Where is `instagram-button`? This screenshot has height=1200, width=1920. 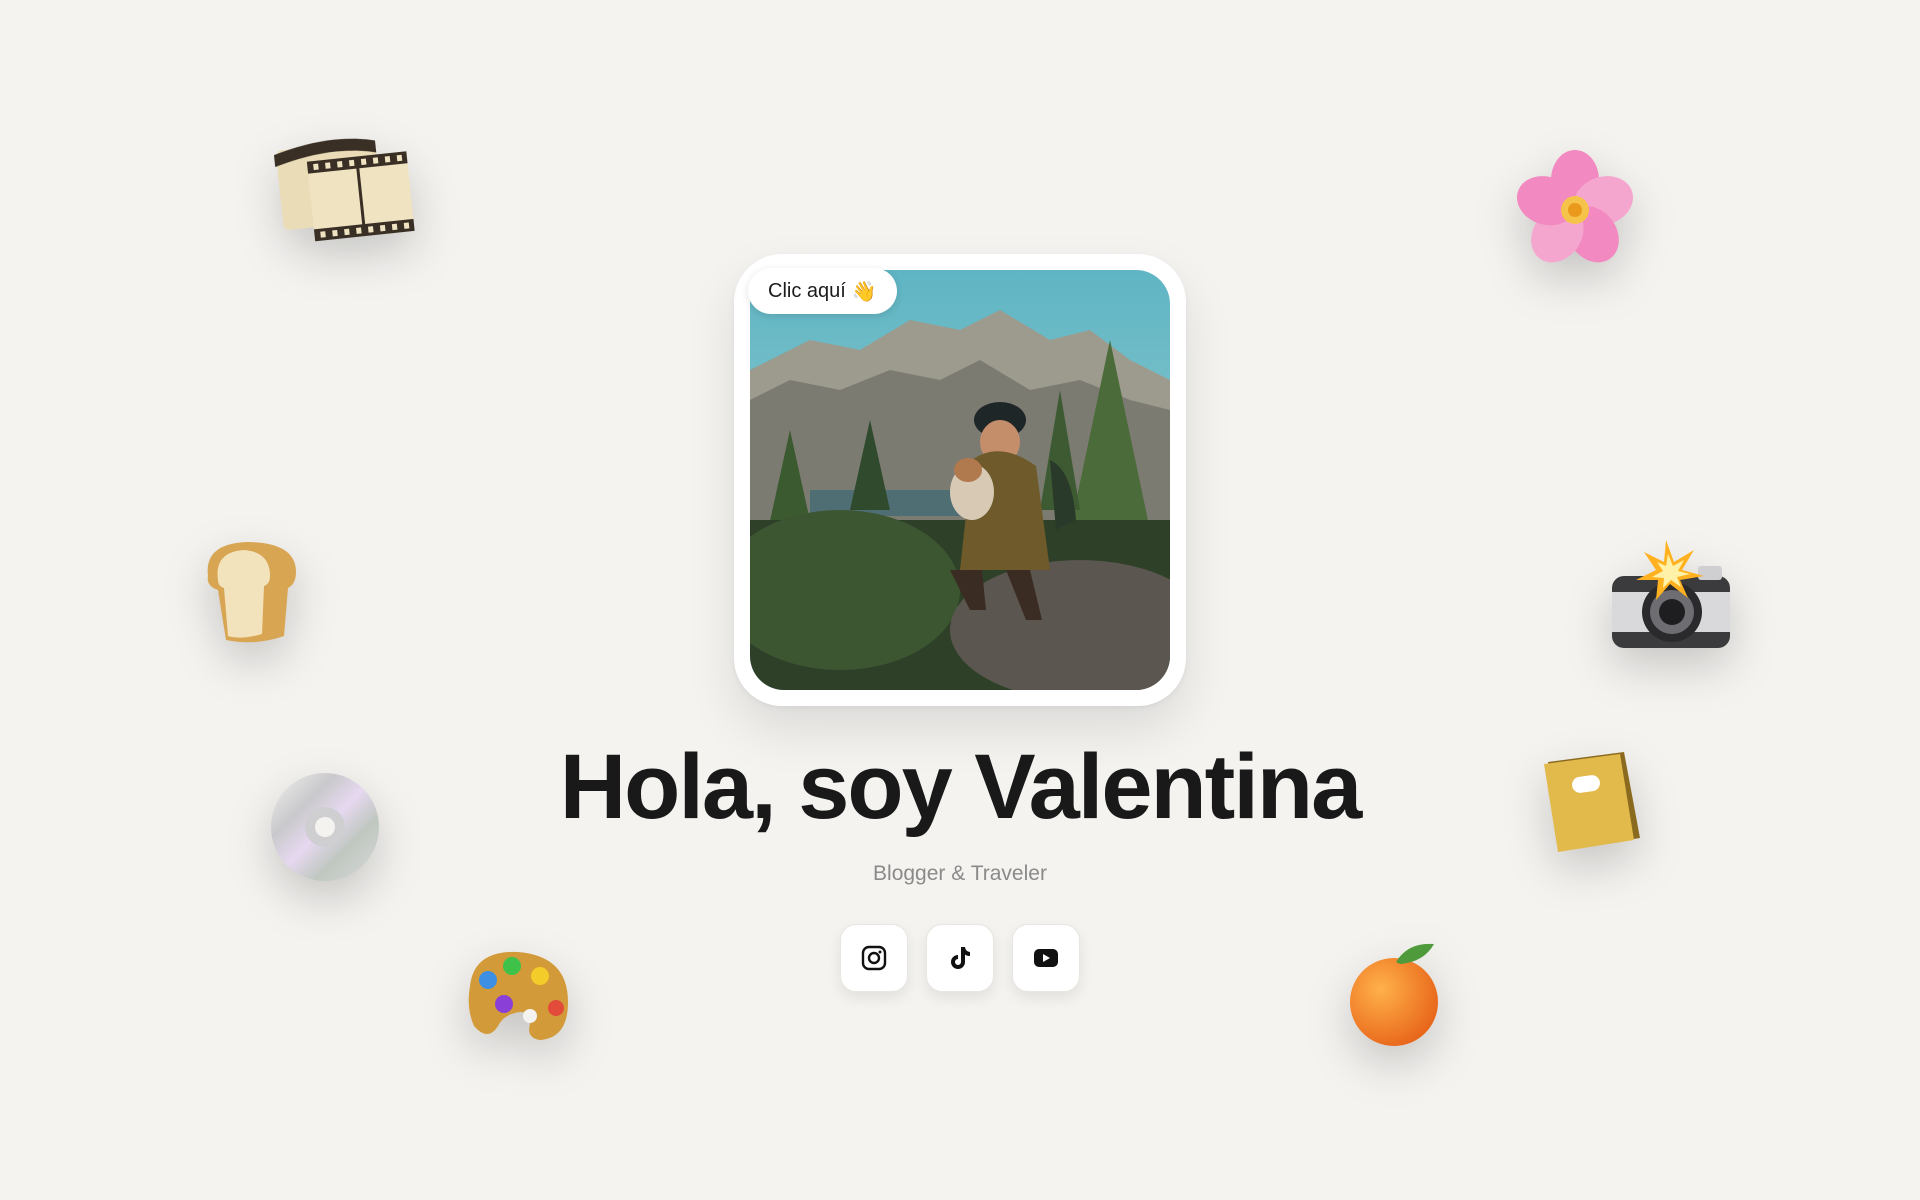
instagram-button is located at coordinates (874, 958).